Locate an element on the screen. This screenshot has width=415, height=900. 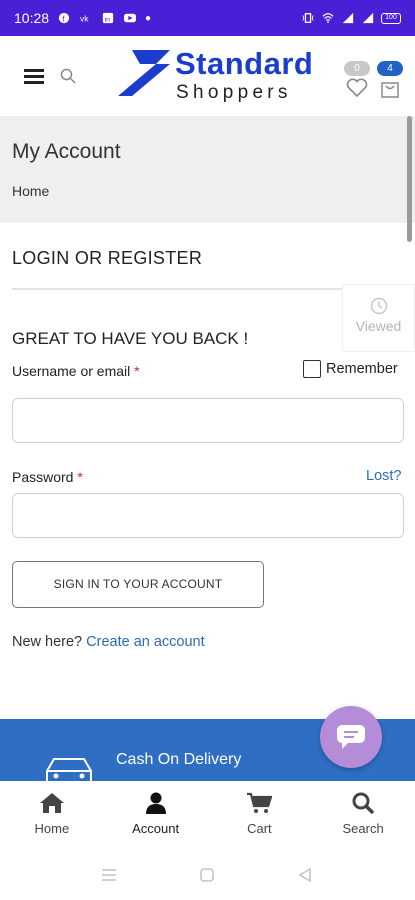
linkedin-icon: in is located at coordinates (108, 17).